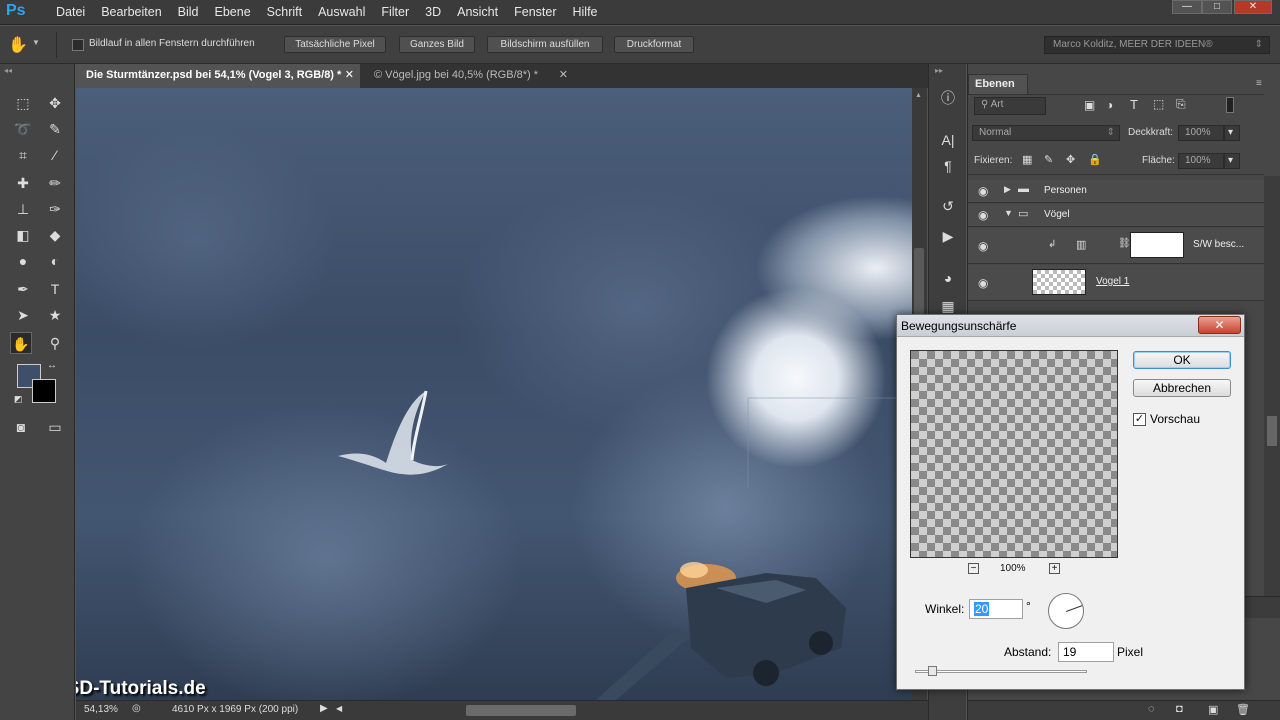 This screenshot has height=720, width=1280. Describe the element at coordinates (1253, 7) in the screenshot. I see `close-window-button: ✕` at that location.